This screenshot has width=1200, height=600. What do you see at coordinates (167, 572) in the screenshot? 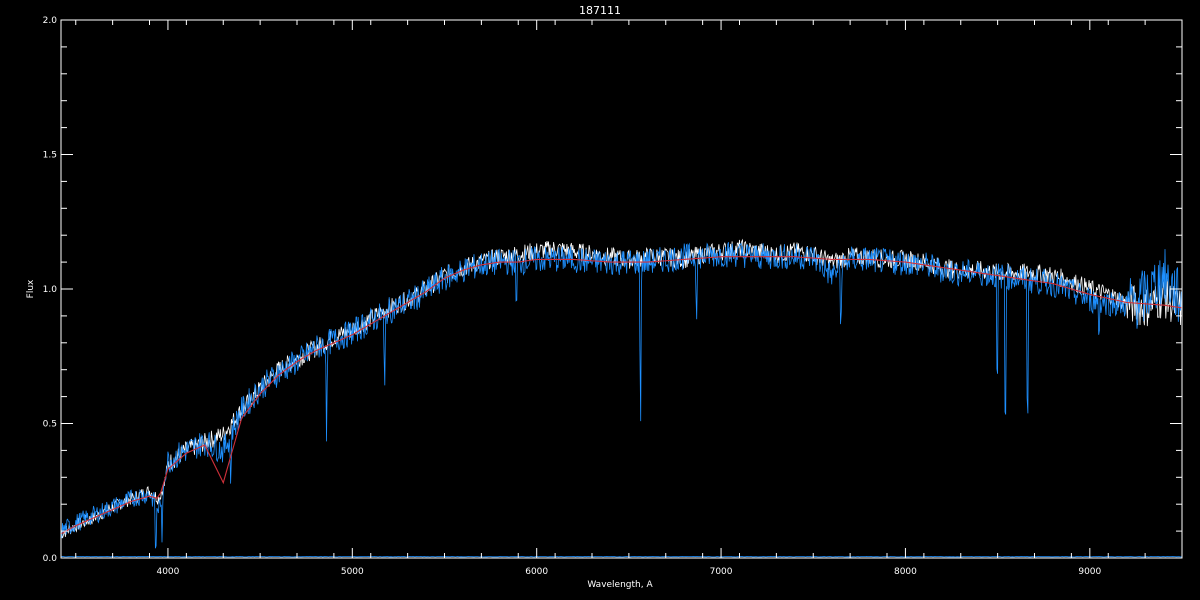
I see `x-tick-label: 4000` at bounding box center [167, 572].